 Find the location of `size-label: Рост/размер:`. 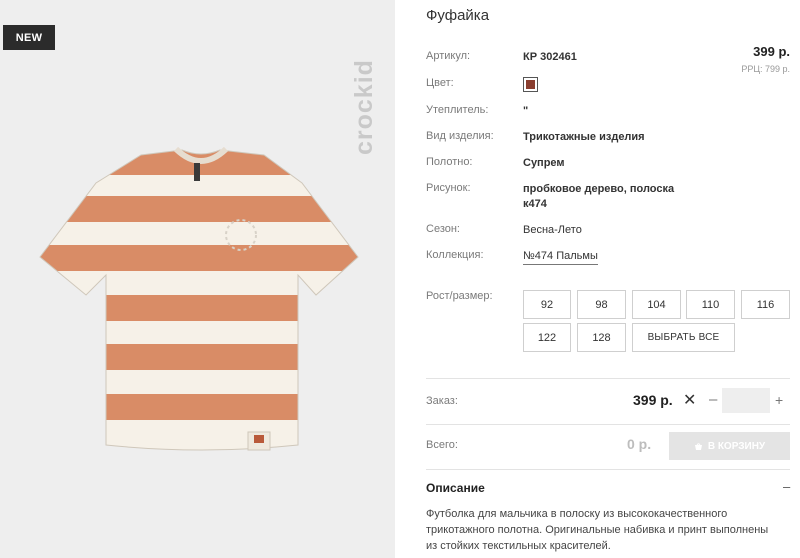

size-label: Рост/размер: is located at coordinates (459, 296).